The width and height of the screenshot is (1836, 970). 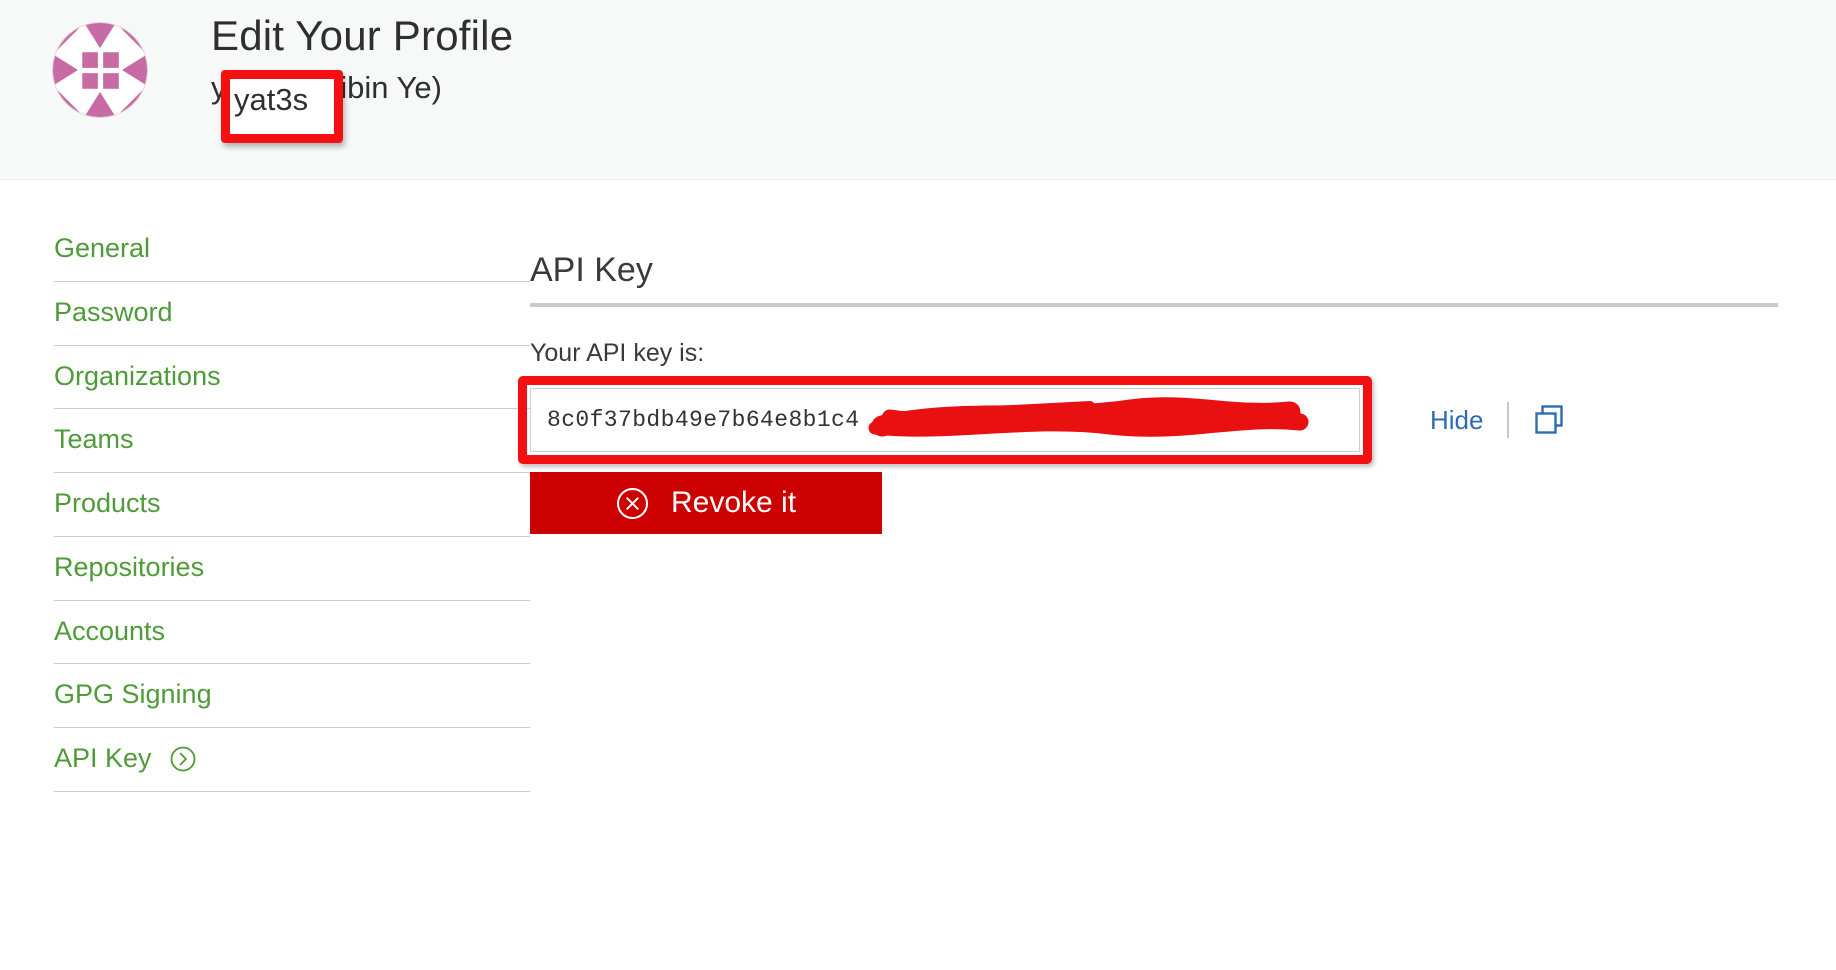 I want to click on sidebar-item-label: Accounts, so click(x=110, y=630).